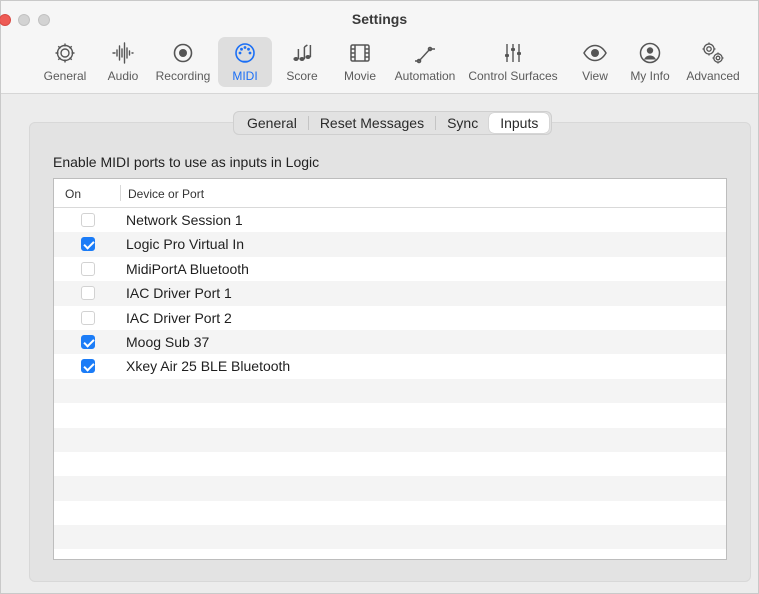 The width and height of the screenshot is (759, 594). What do you see at coordinates (245, 76) in the screenshot?
I see `toolbar-label: MIDI` at bounding box center [245, 76].